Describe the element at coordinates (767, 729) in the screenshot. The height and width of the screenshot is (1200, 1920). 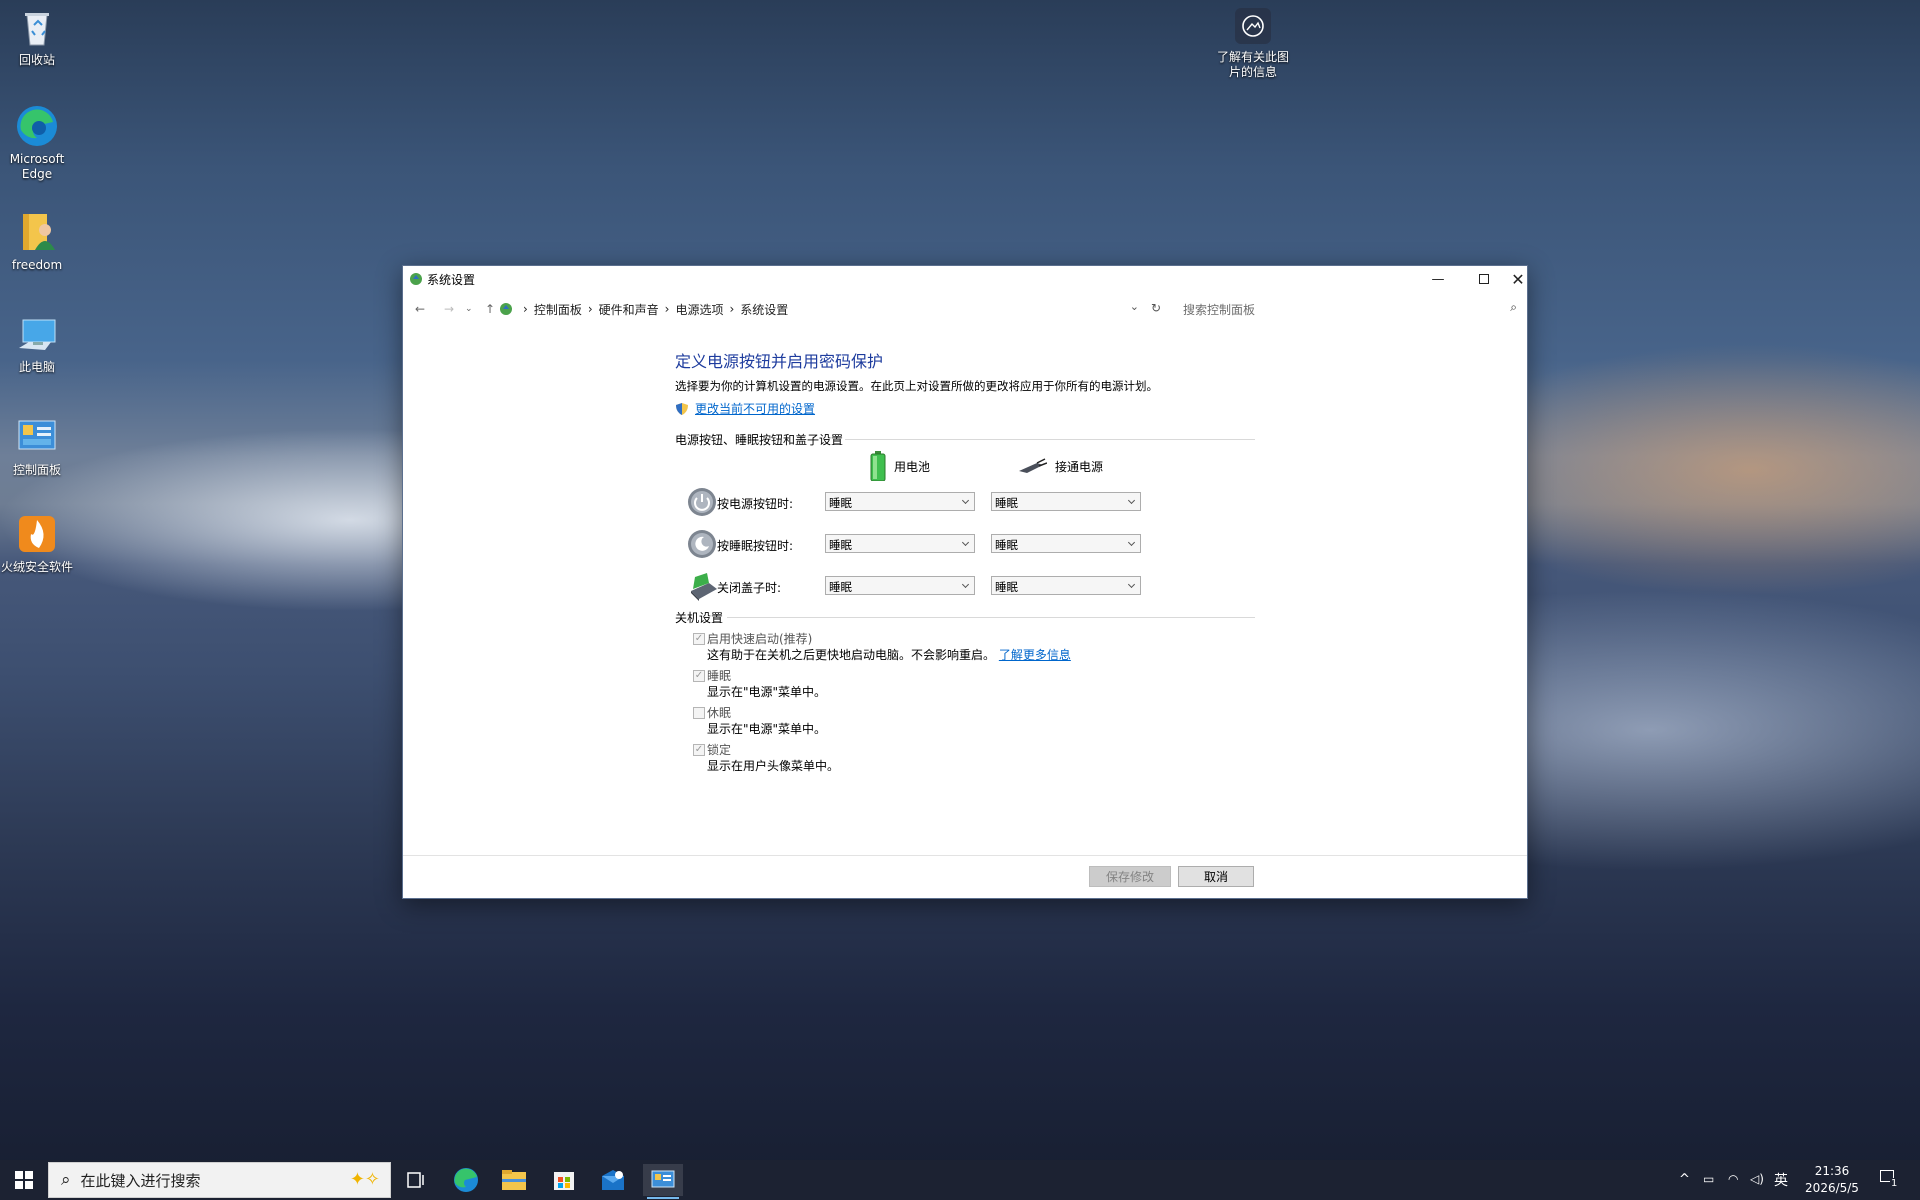
I see `hibernate-option-desc: 显示在"电源"菜单中。` at that location.